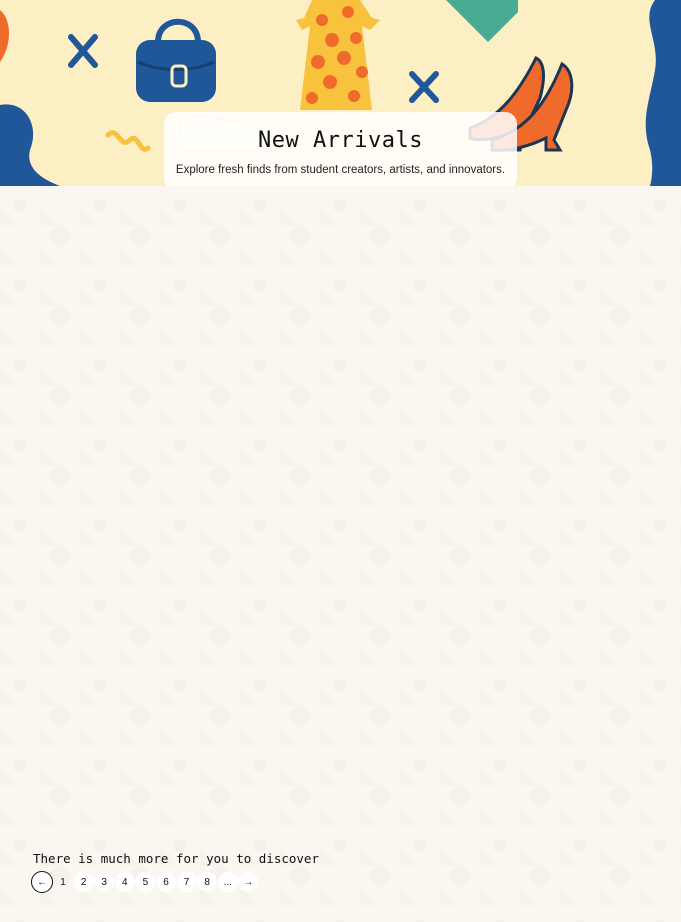  I want to click on page-button-8: 8, so click(207, 882).